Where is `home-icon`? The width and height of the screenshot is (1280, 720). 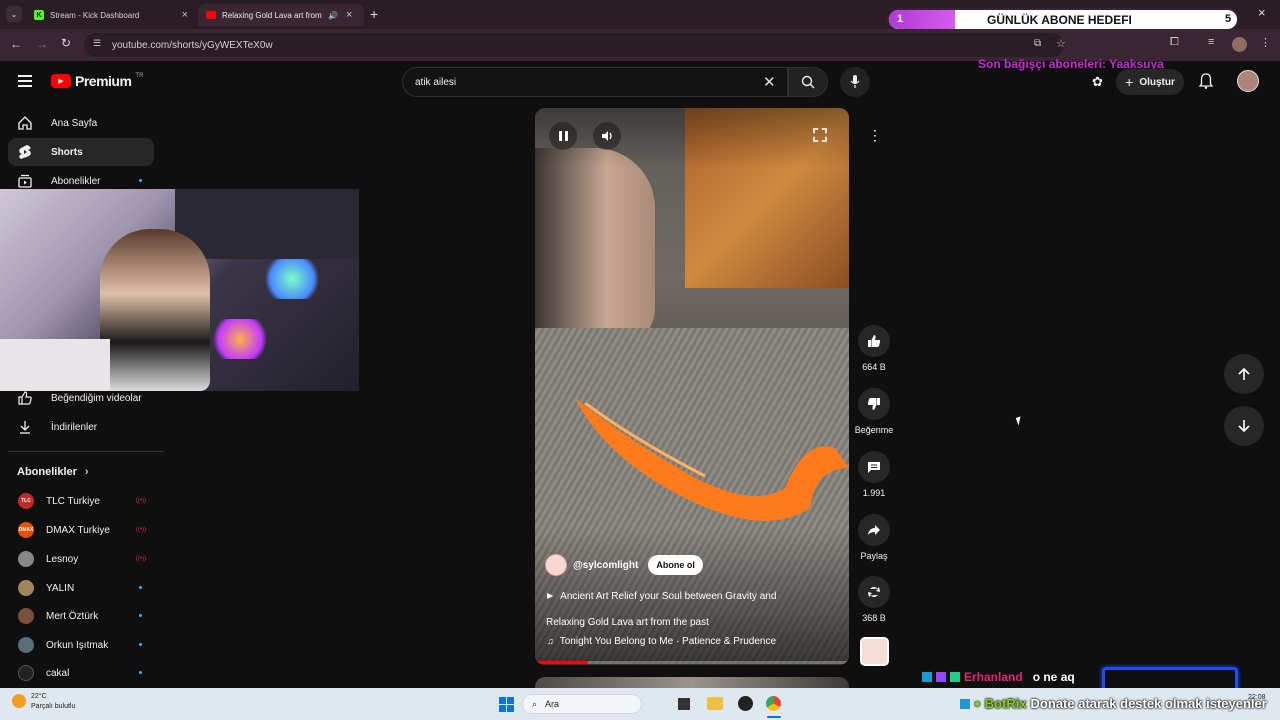 home-icon is located at coordinates (25, 123).